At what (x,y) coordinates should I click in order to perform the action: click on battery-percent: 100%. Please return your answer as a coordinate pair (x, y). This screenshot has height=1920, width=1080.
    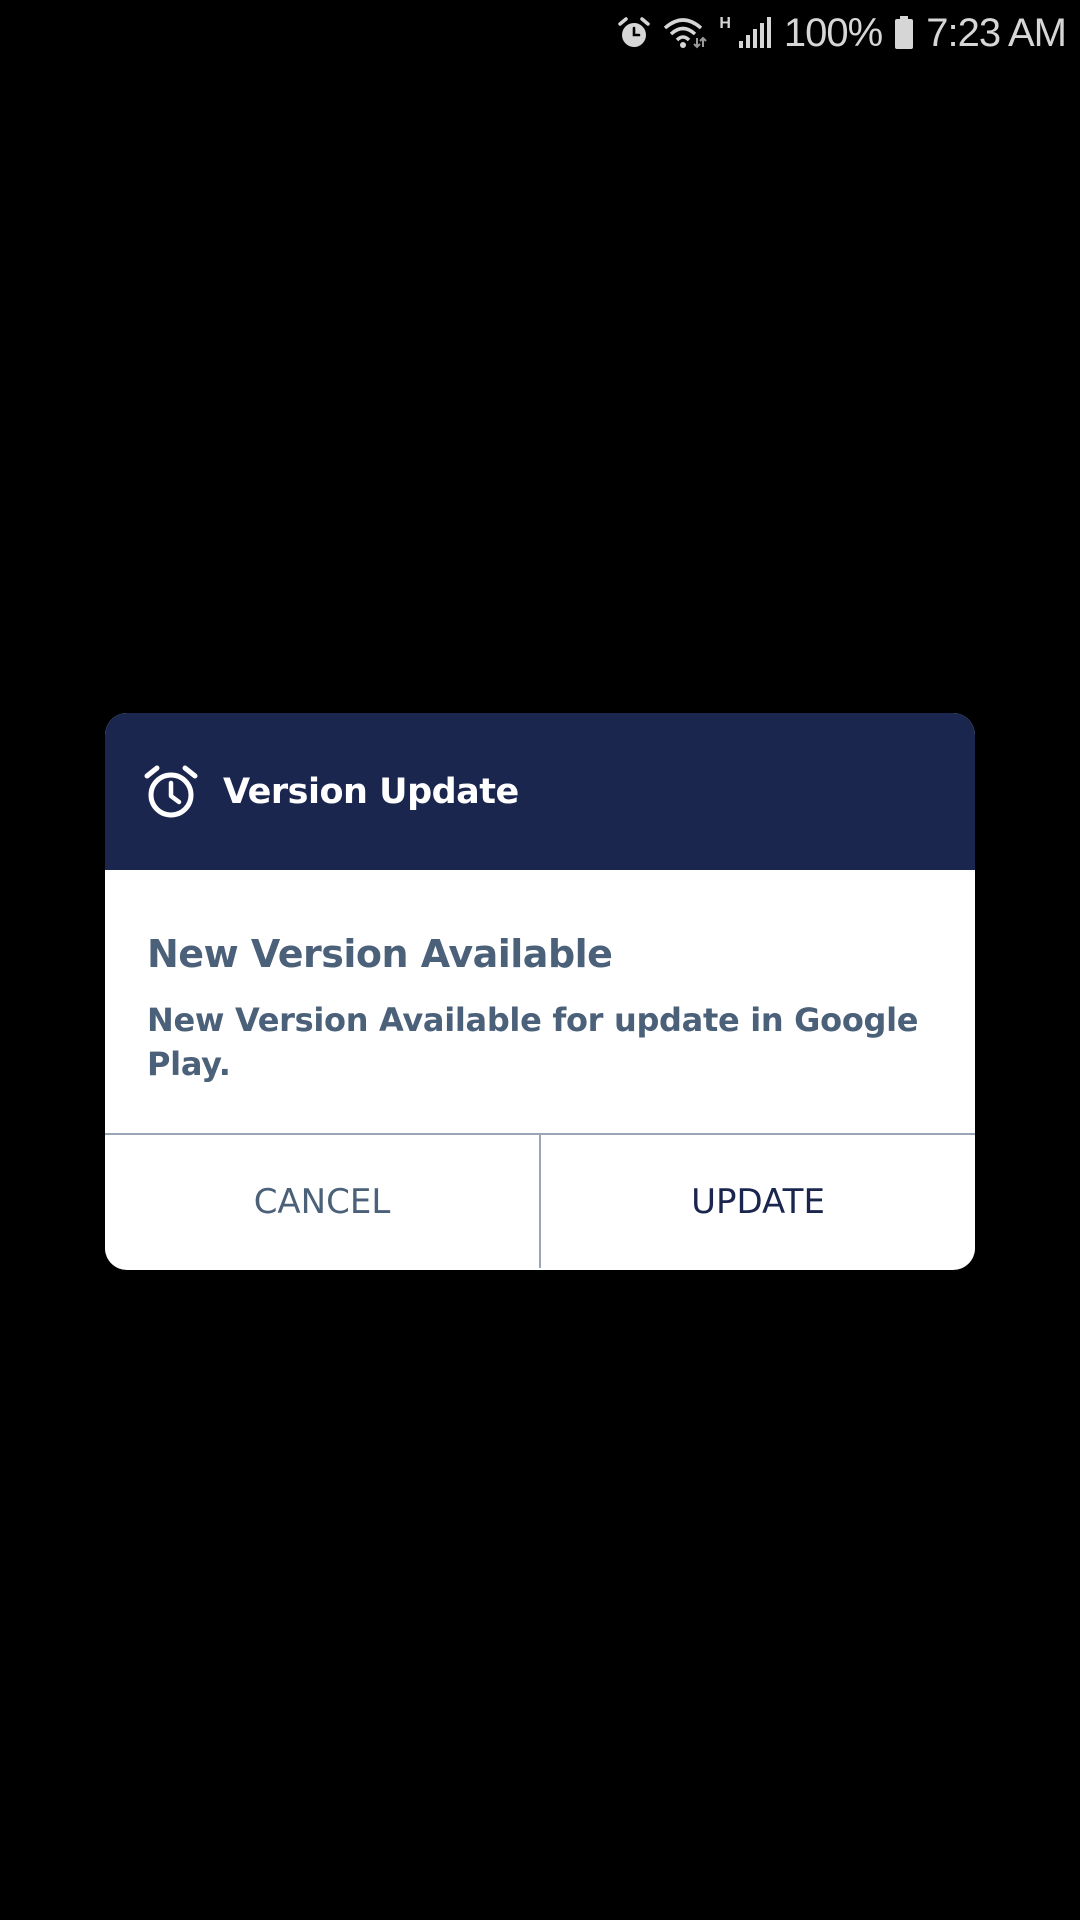
    Looking at the image, I should click on (833, 33).